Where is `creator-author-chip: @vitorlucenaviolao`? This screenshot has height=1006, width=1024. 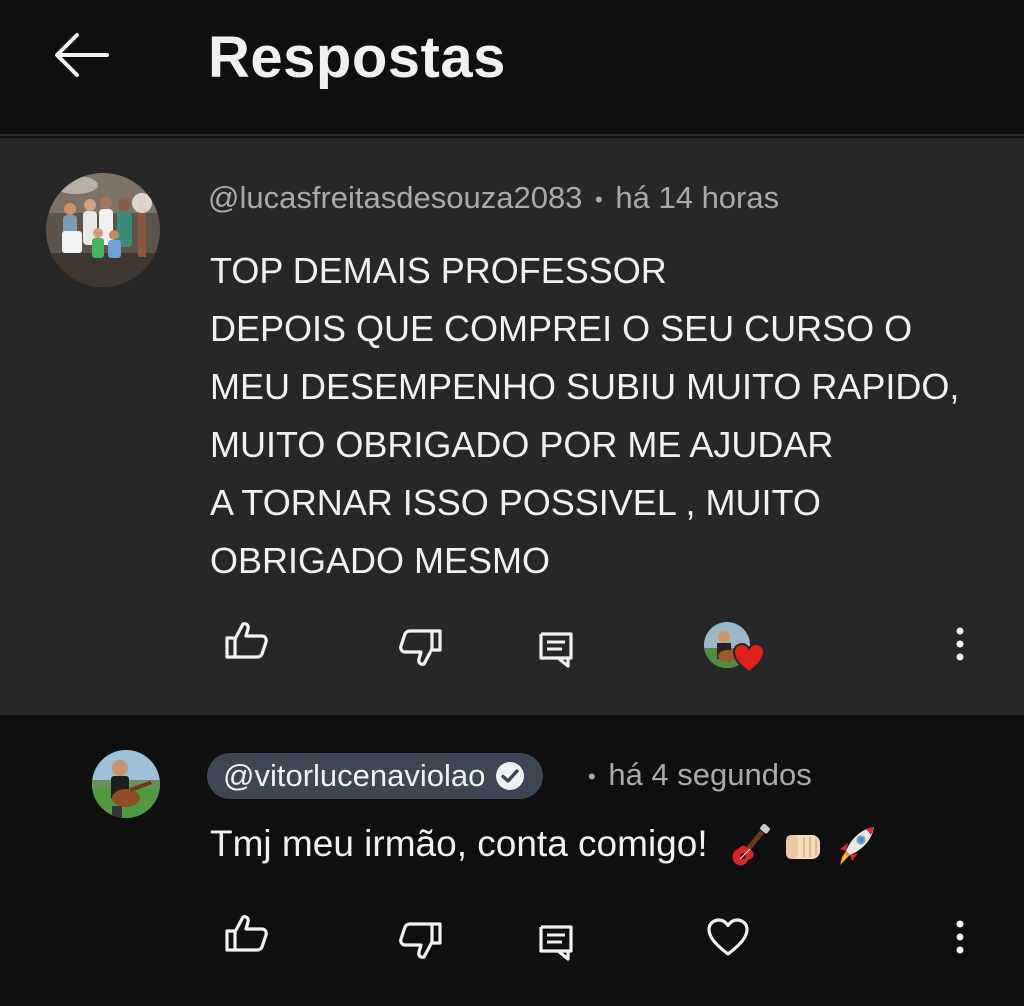 creator-author-chip: @vitorlucenaviolao is located at coordinates (375, 776).